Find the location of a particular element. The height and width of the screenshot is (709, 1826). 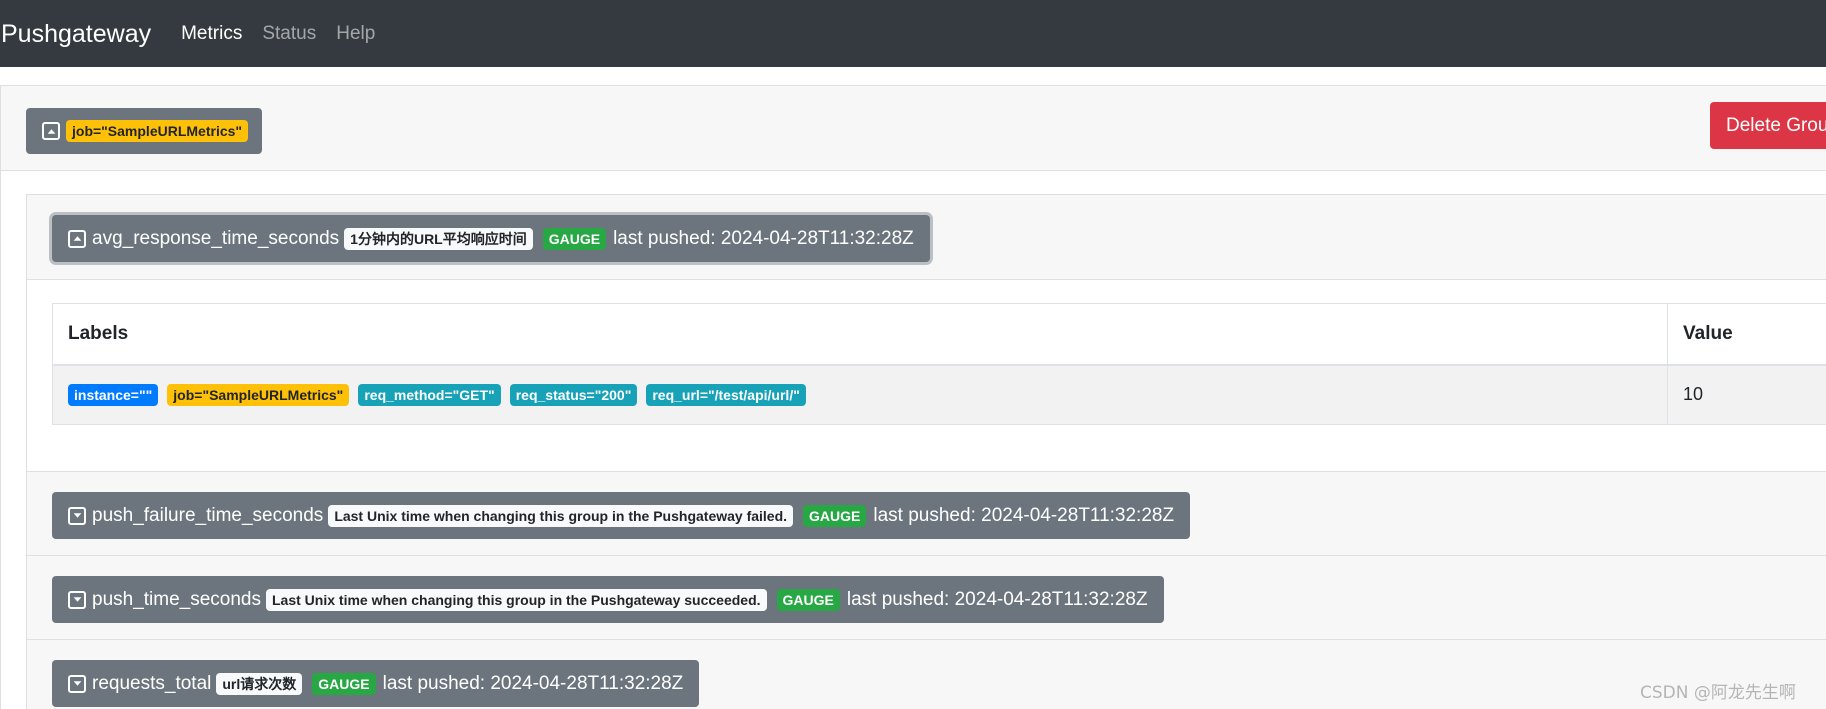

label-badge-job: job="SampleURLMetrics" is located at coordinates (258, 394).